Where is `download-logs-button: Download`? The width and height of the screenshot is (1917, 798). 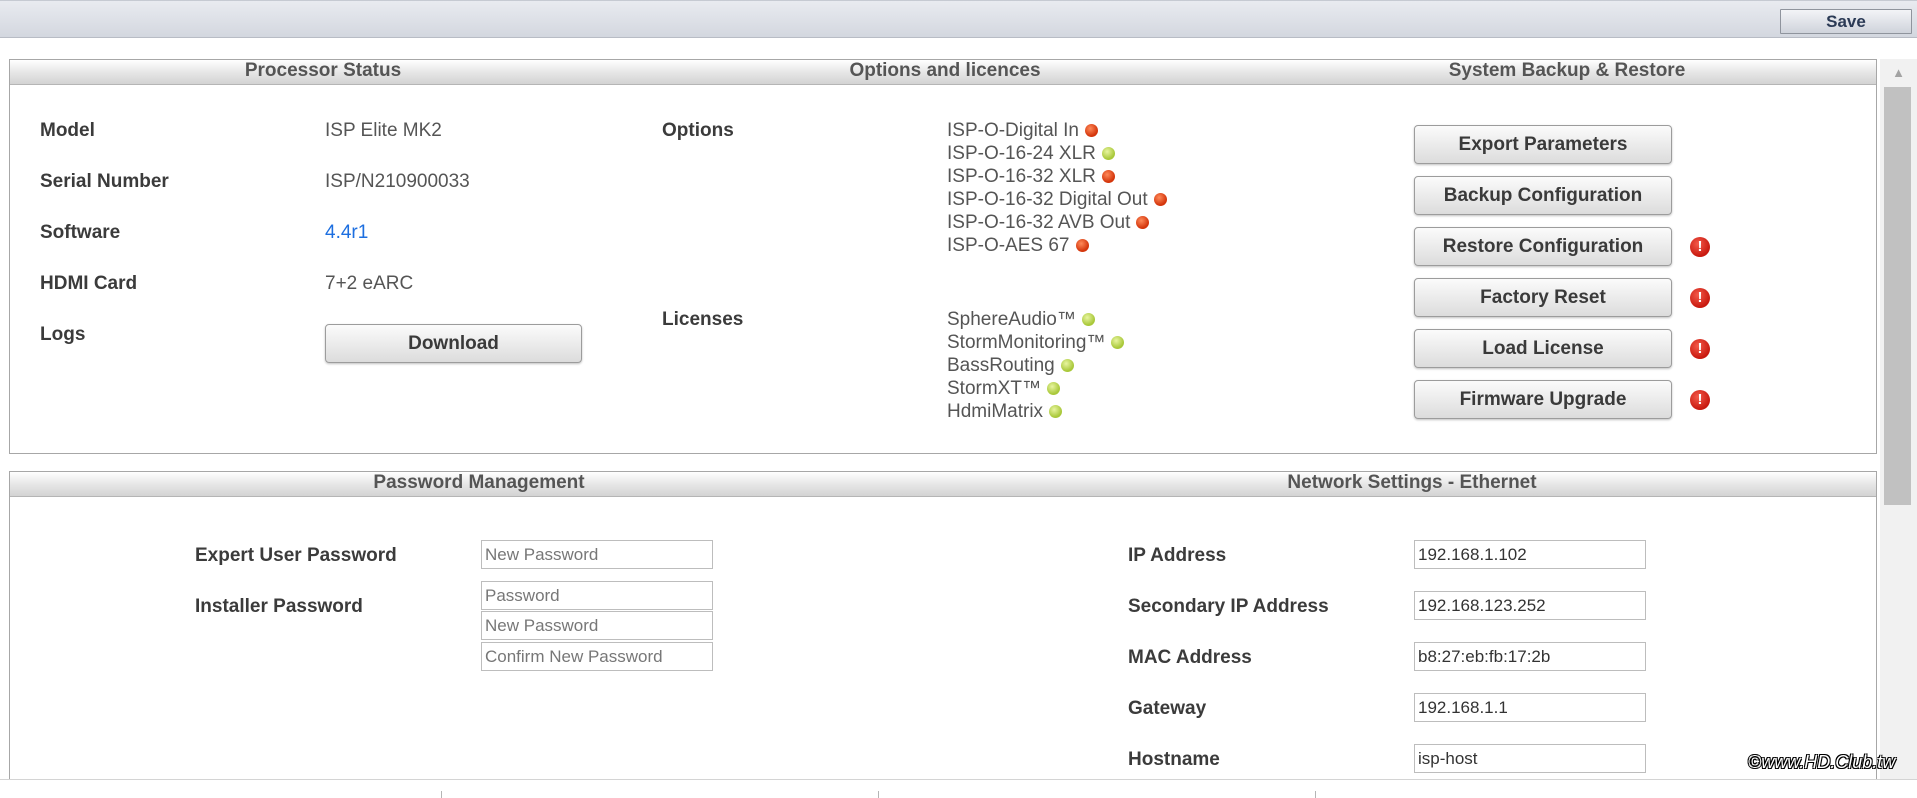 download-logs-button: Download is located at coordinates (453, 343).